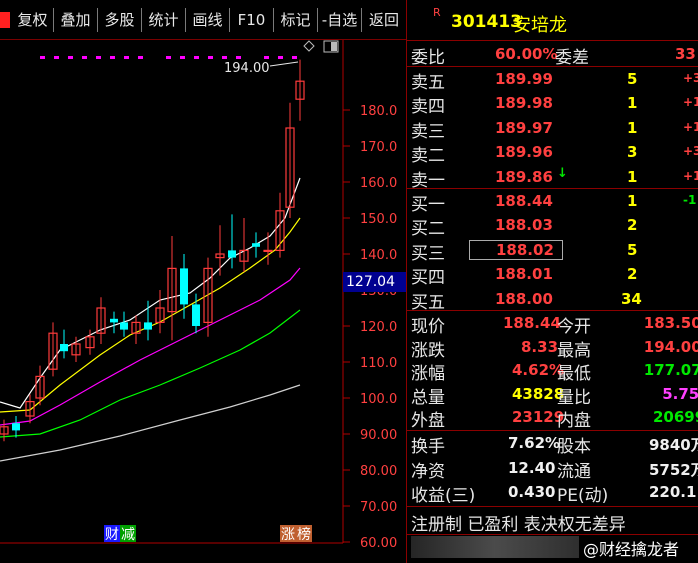 This screenshot has height=563, width=698. Describe the element at coordinates (203, 39) in the screenshot. I see `toolbar-divider` at that location.